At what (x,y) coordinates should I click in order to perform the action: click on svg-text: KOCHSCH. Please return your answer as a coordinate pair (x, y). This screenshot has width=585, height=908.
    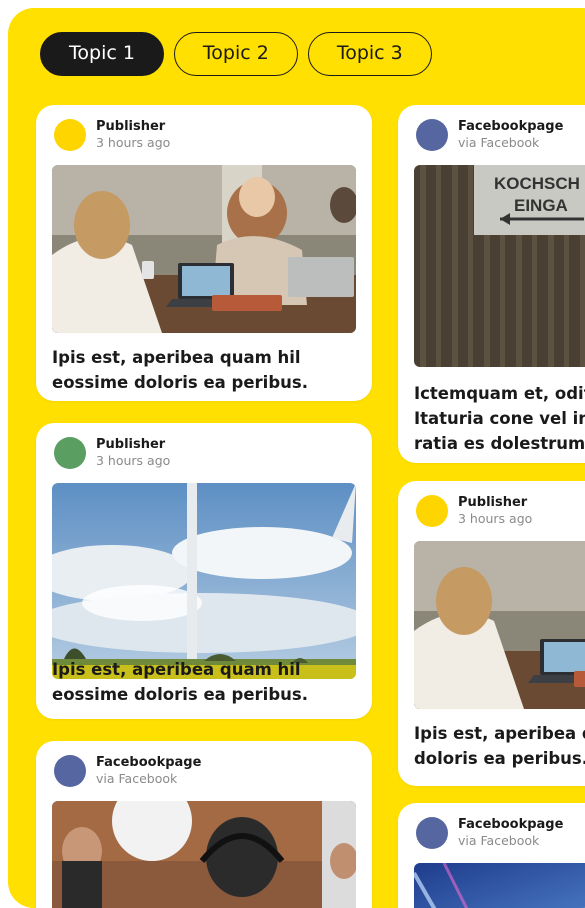
    Looking at the image, I should click on (537, 183).